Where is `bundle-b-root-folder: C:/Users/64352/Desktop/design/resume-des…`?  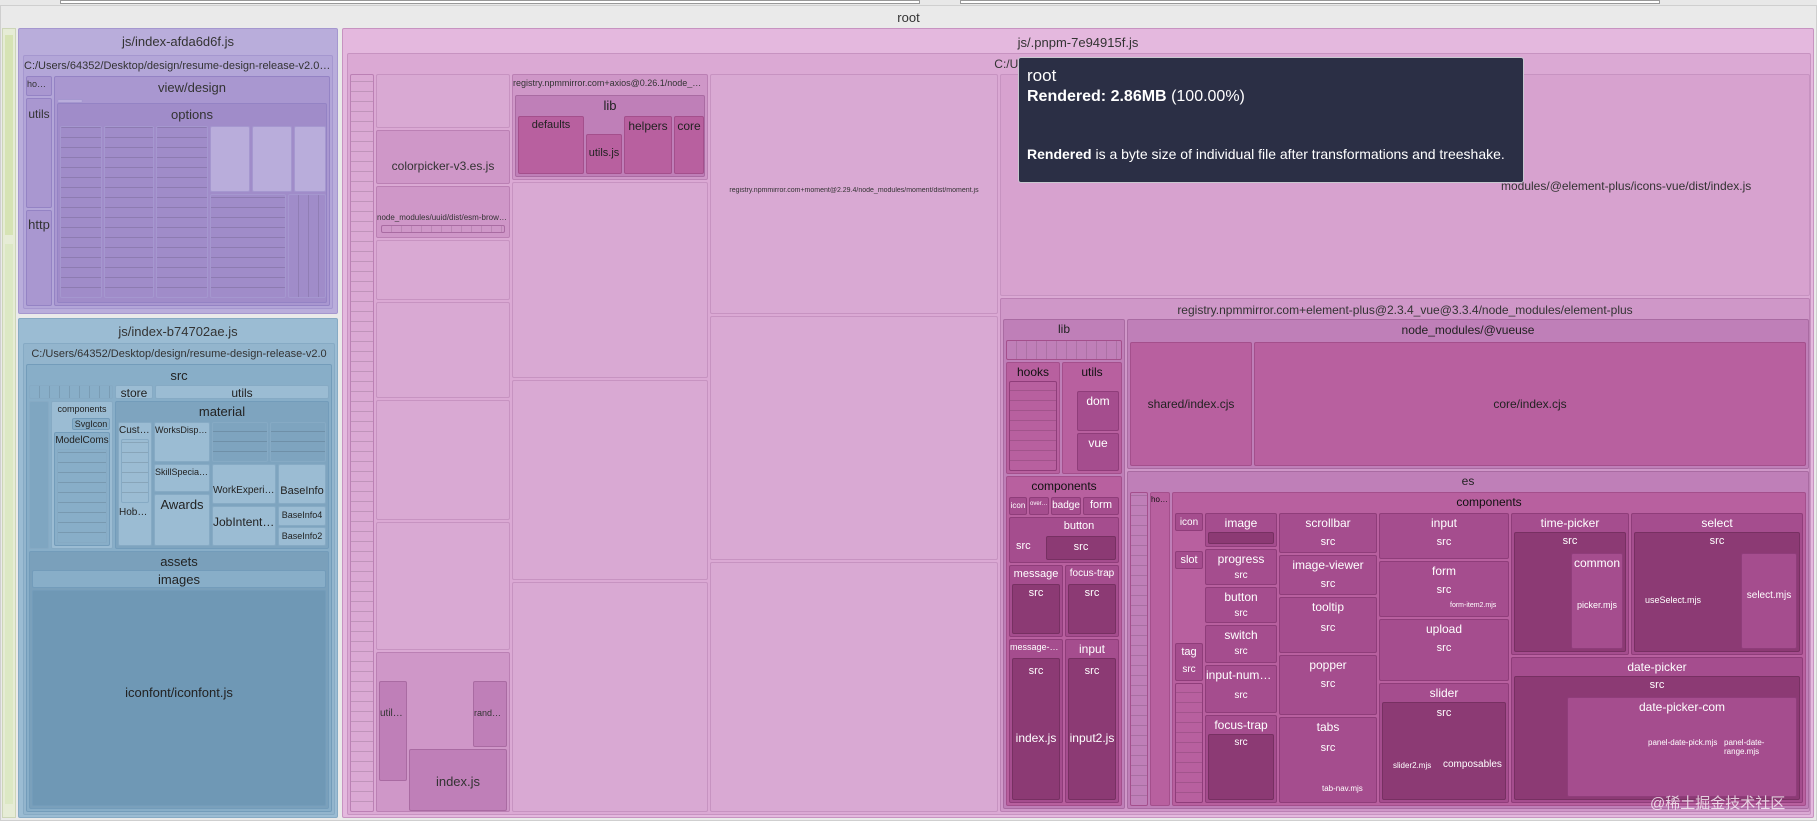
bundle-b-root-folder: C:/Users/64352/Desktop/design/resume-des… is located at coordinates (179, 579).